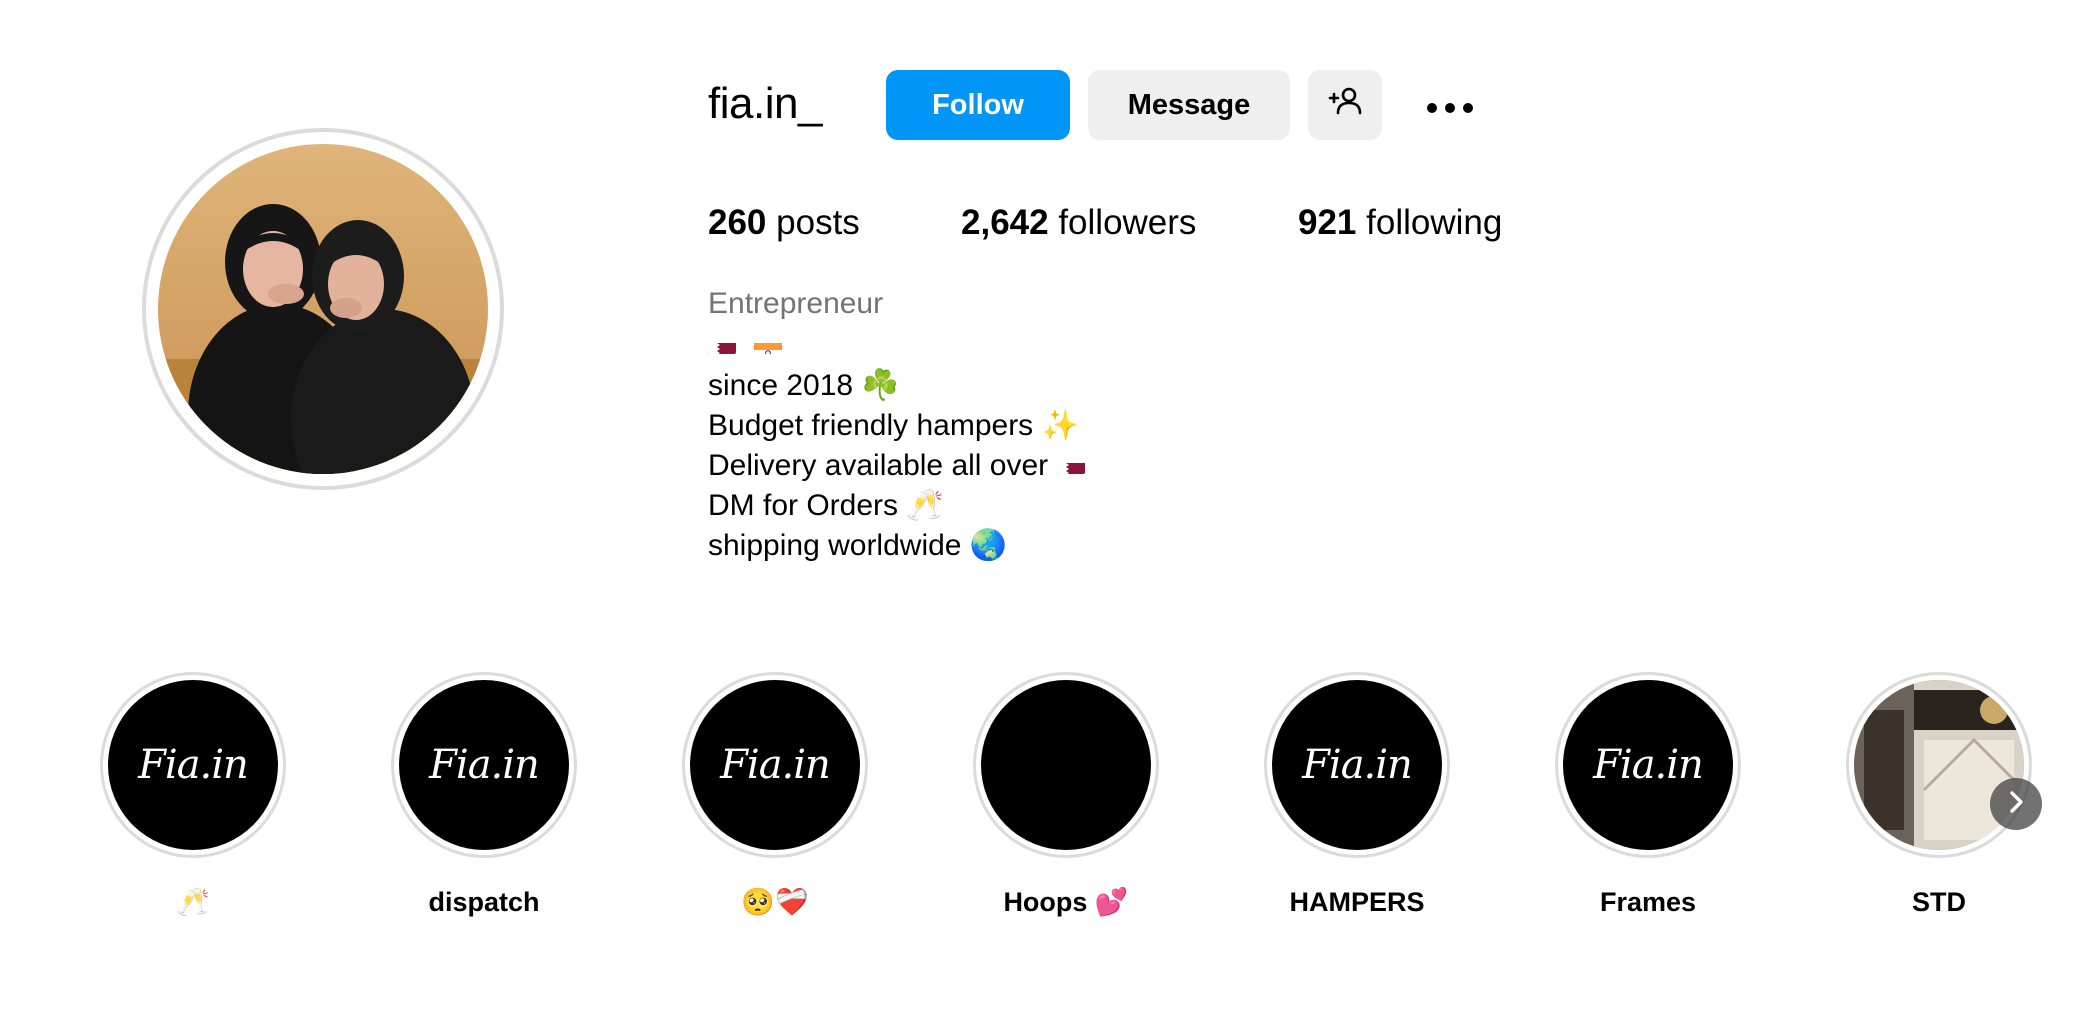  Describe the element at coordinates (858, 545) in the screenshot. I see `bio-line: shipping worldwide 🌏` at that location.